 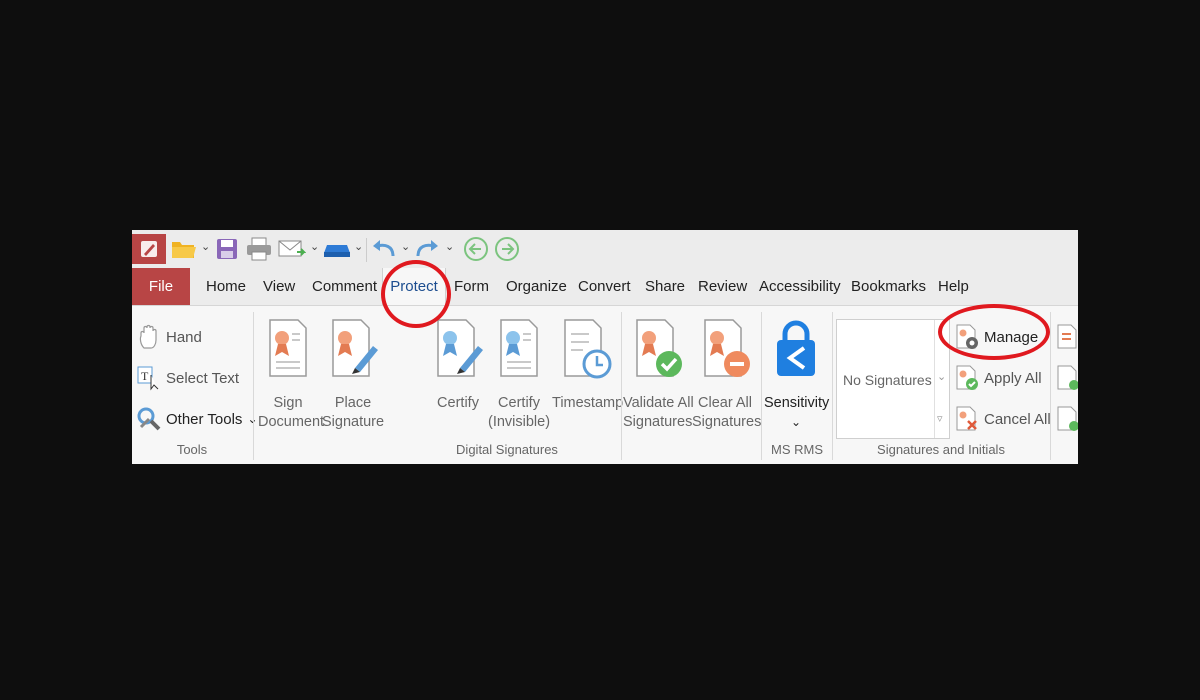 I want to click on hand-tool-button: Hand, so click(x=169, y=337).